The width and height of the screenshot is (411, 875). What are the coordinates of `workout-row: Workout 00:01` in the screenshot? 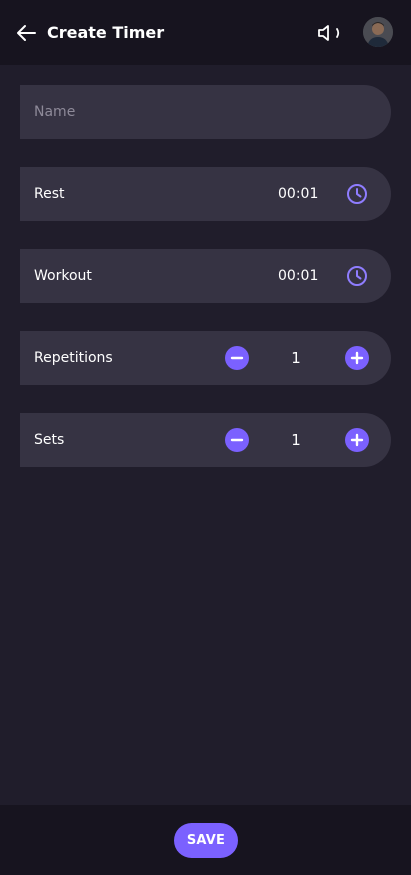 It's located at (205, 276).